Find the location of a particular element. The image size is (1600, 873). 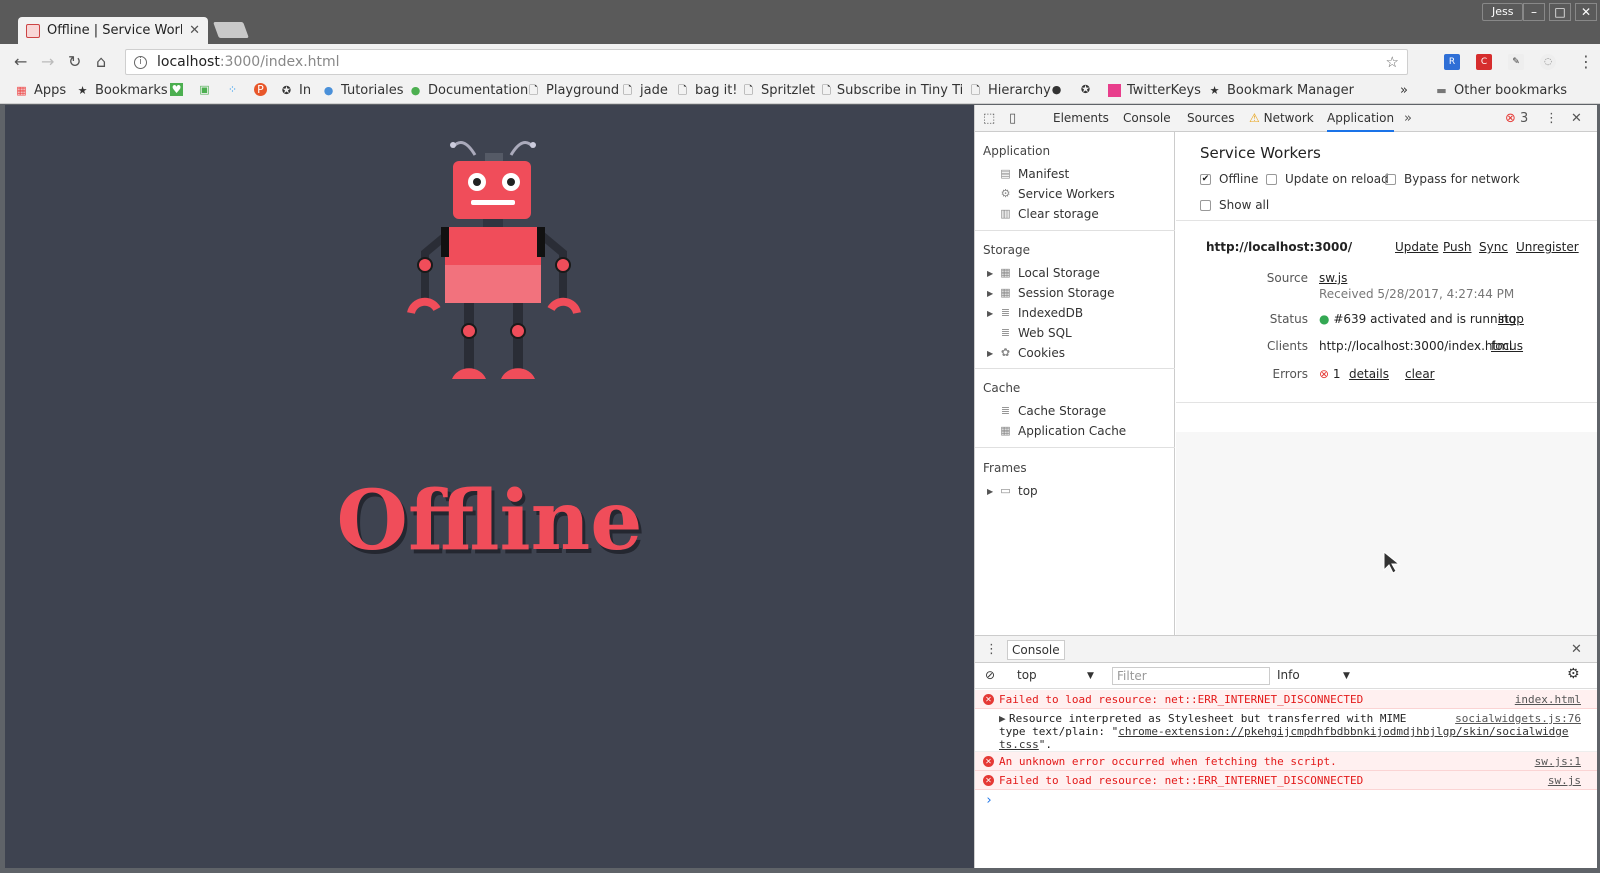

bookmark-documentation: ● Documentation is located at coordinates (469, 90).